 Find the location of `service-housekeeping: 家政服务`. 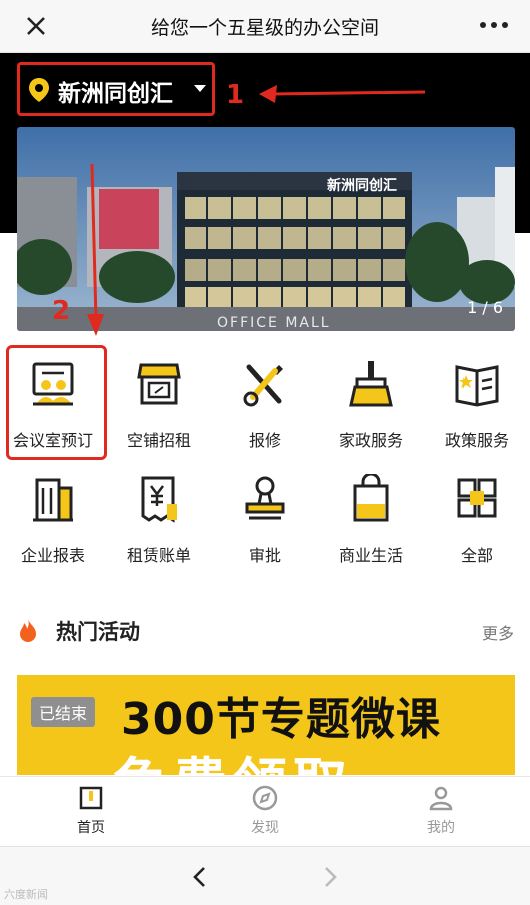

service-housekeeping: 家政服务 is located at coordinates (371, 400).